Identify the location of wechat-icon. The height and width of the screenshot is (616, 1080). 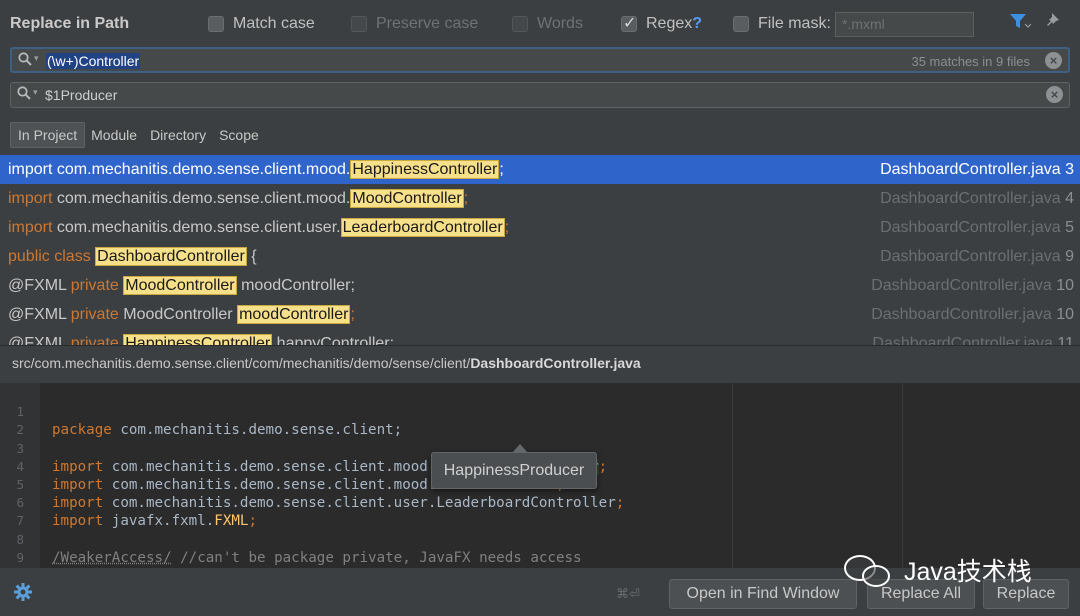
(869, 570).